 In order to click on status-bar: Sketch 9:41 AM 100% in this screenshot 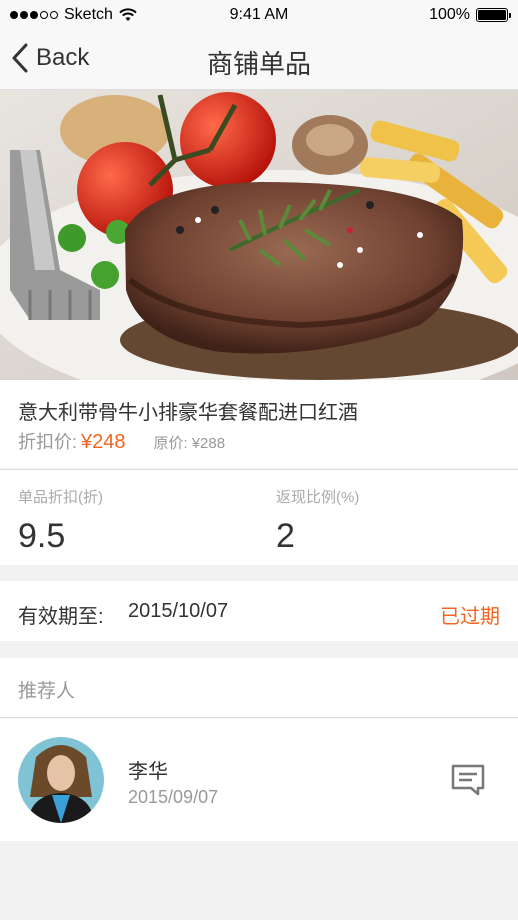, I will do `click(259, 15)`.